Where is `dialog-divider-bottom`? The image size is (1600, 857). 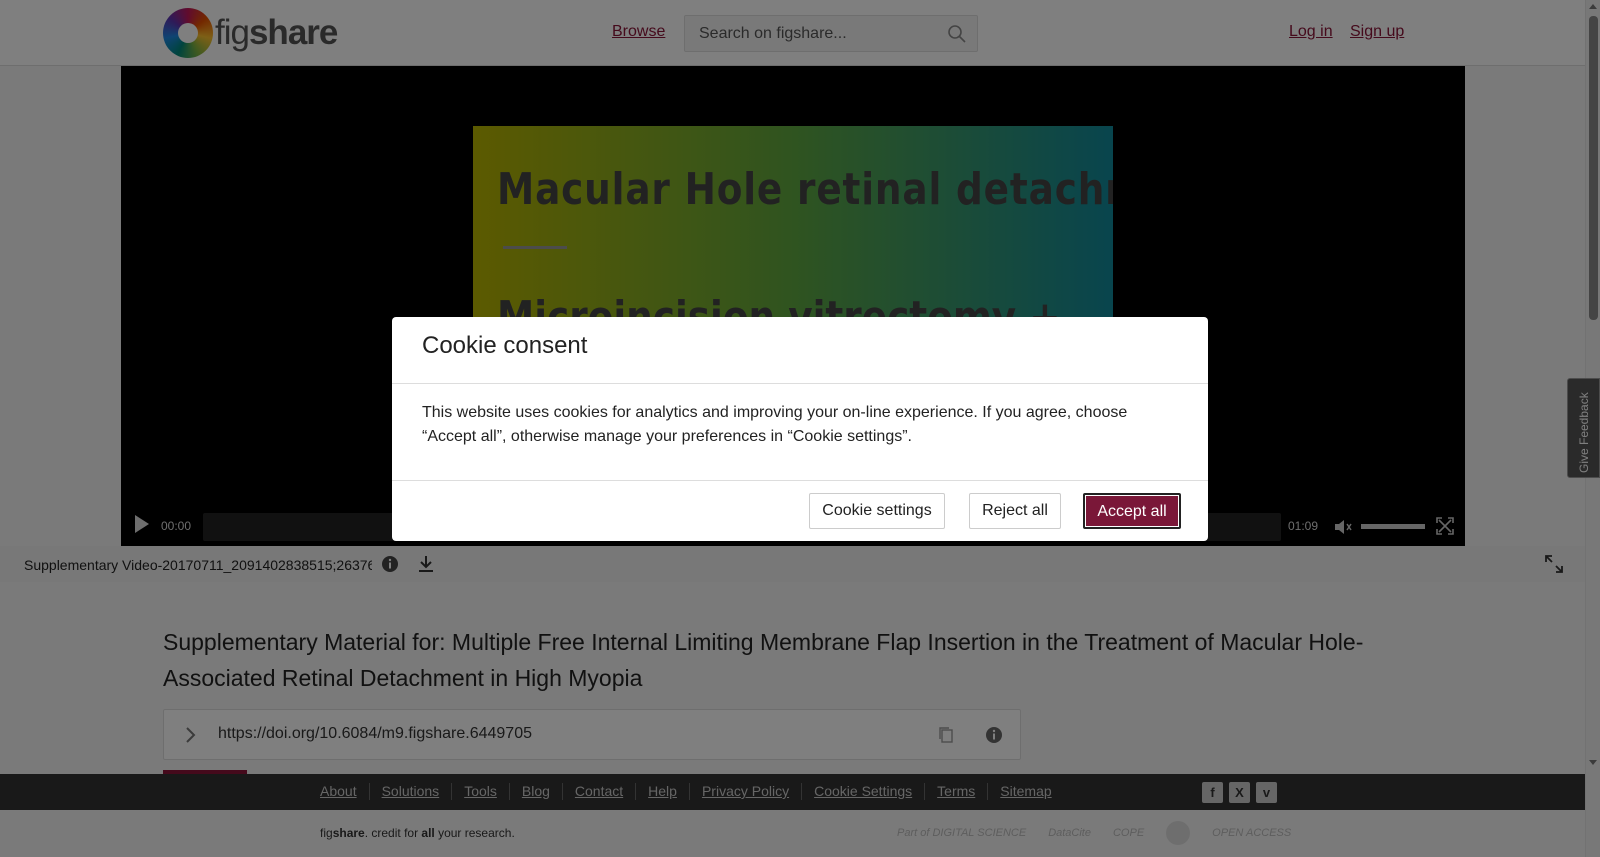 dialog-divider-bottom is located at coordinates (800, 480).